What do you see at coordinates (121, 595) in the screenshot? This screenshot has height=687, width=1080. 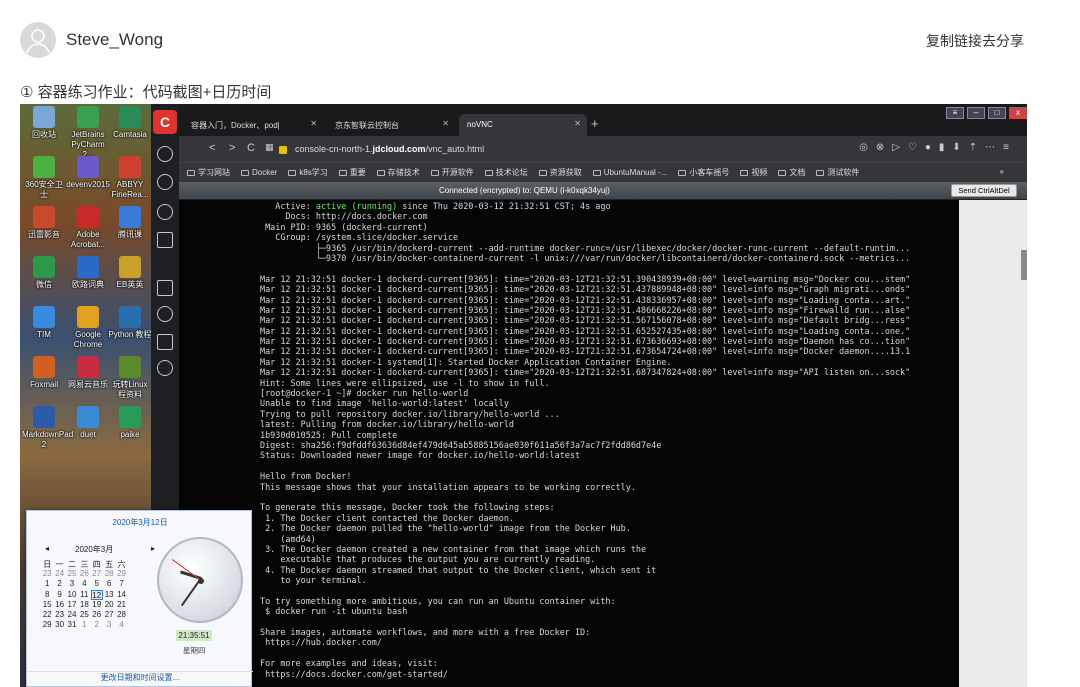 I see `calendar-day: 14` at bounding box center [121, 595].